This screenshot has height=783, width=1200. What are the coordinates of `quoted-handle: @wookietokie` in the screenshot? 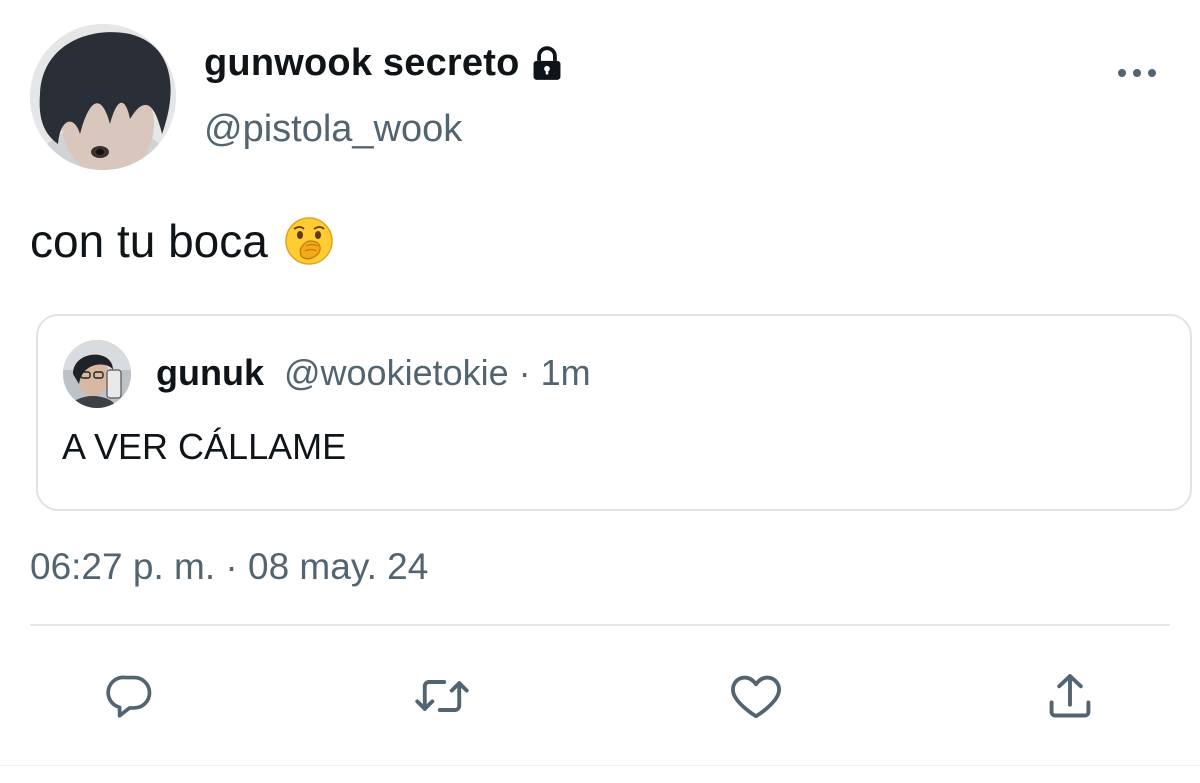 It's located at (396, 373).